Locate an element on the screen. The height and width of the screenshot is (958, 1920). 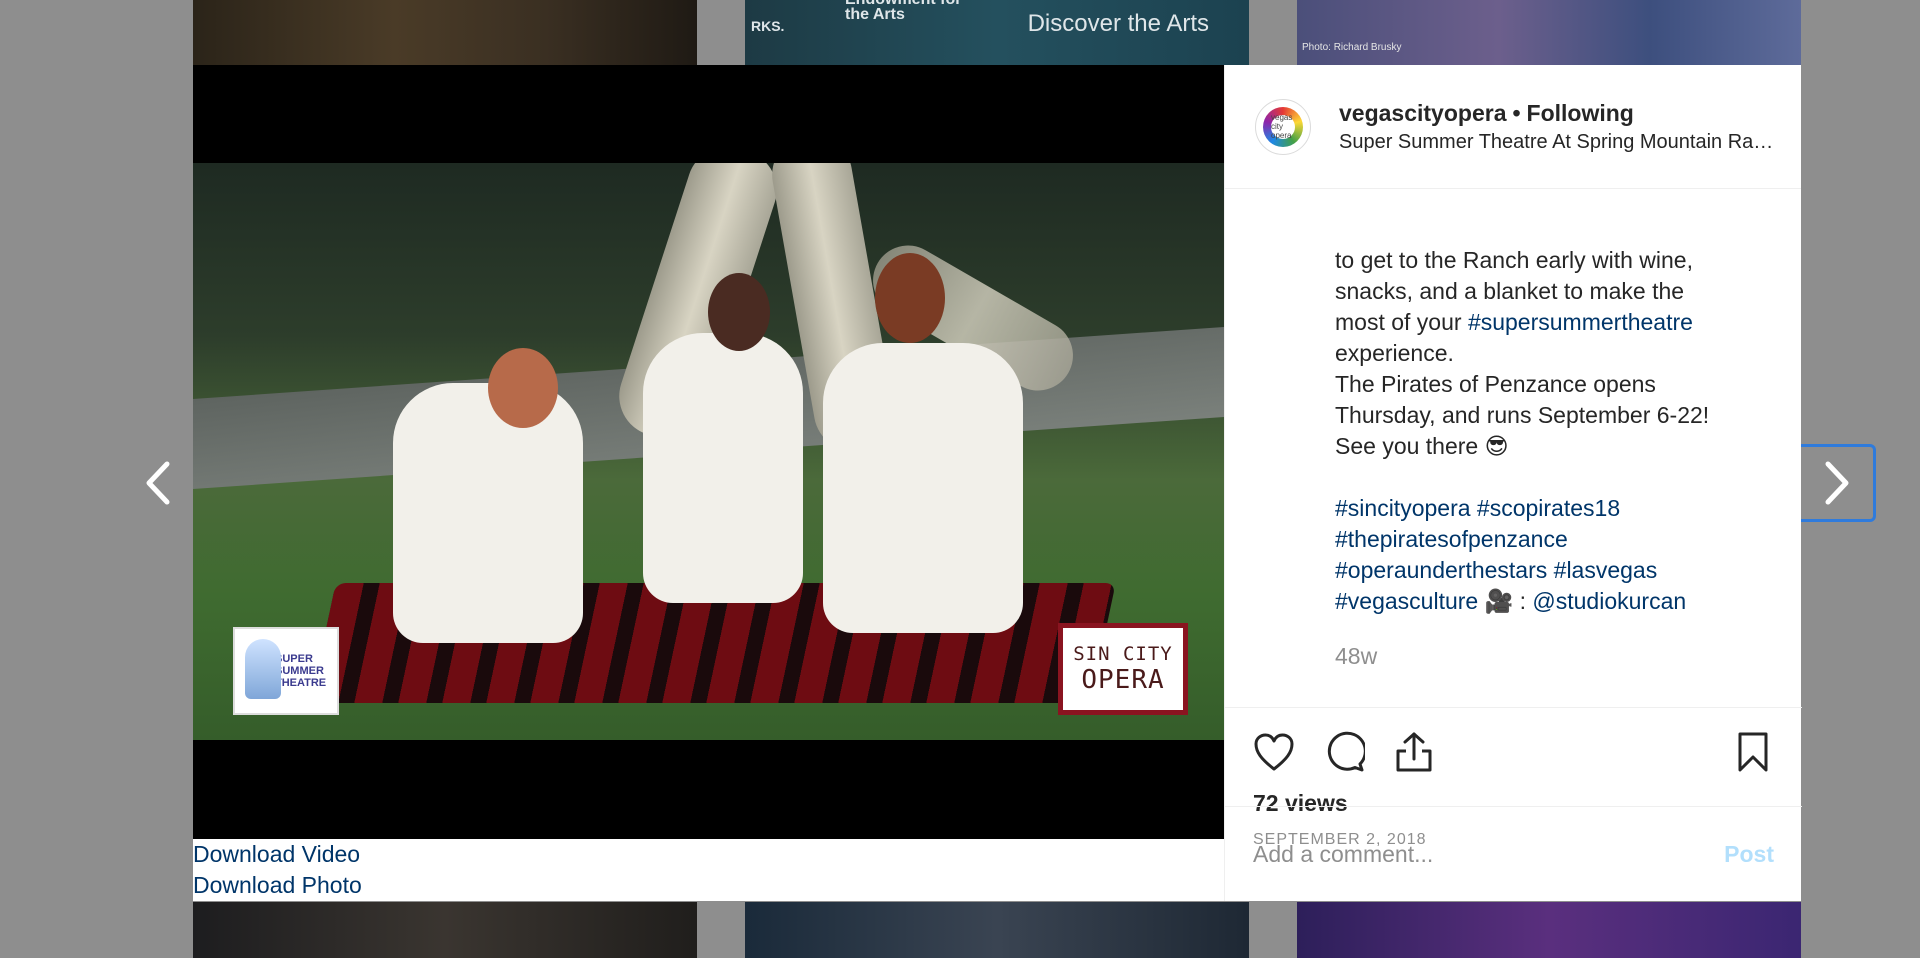
share-icon is located at coordinates (1414, 752).